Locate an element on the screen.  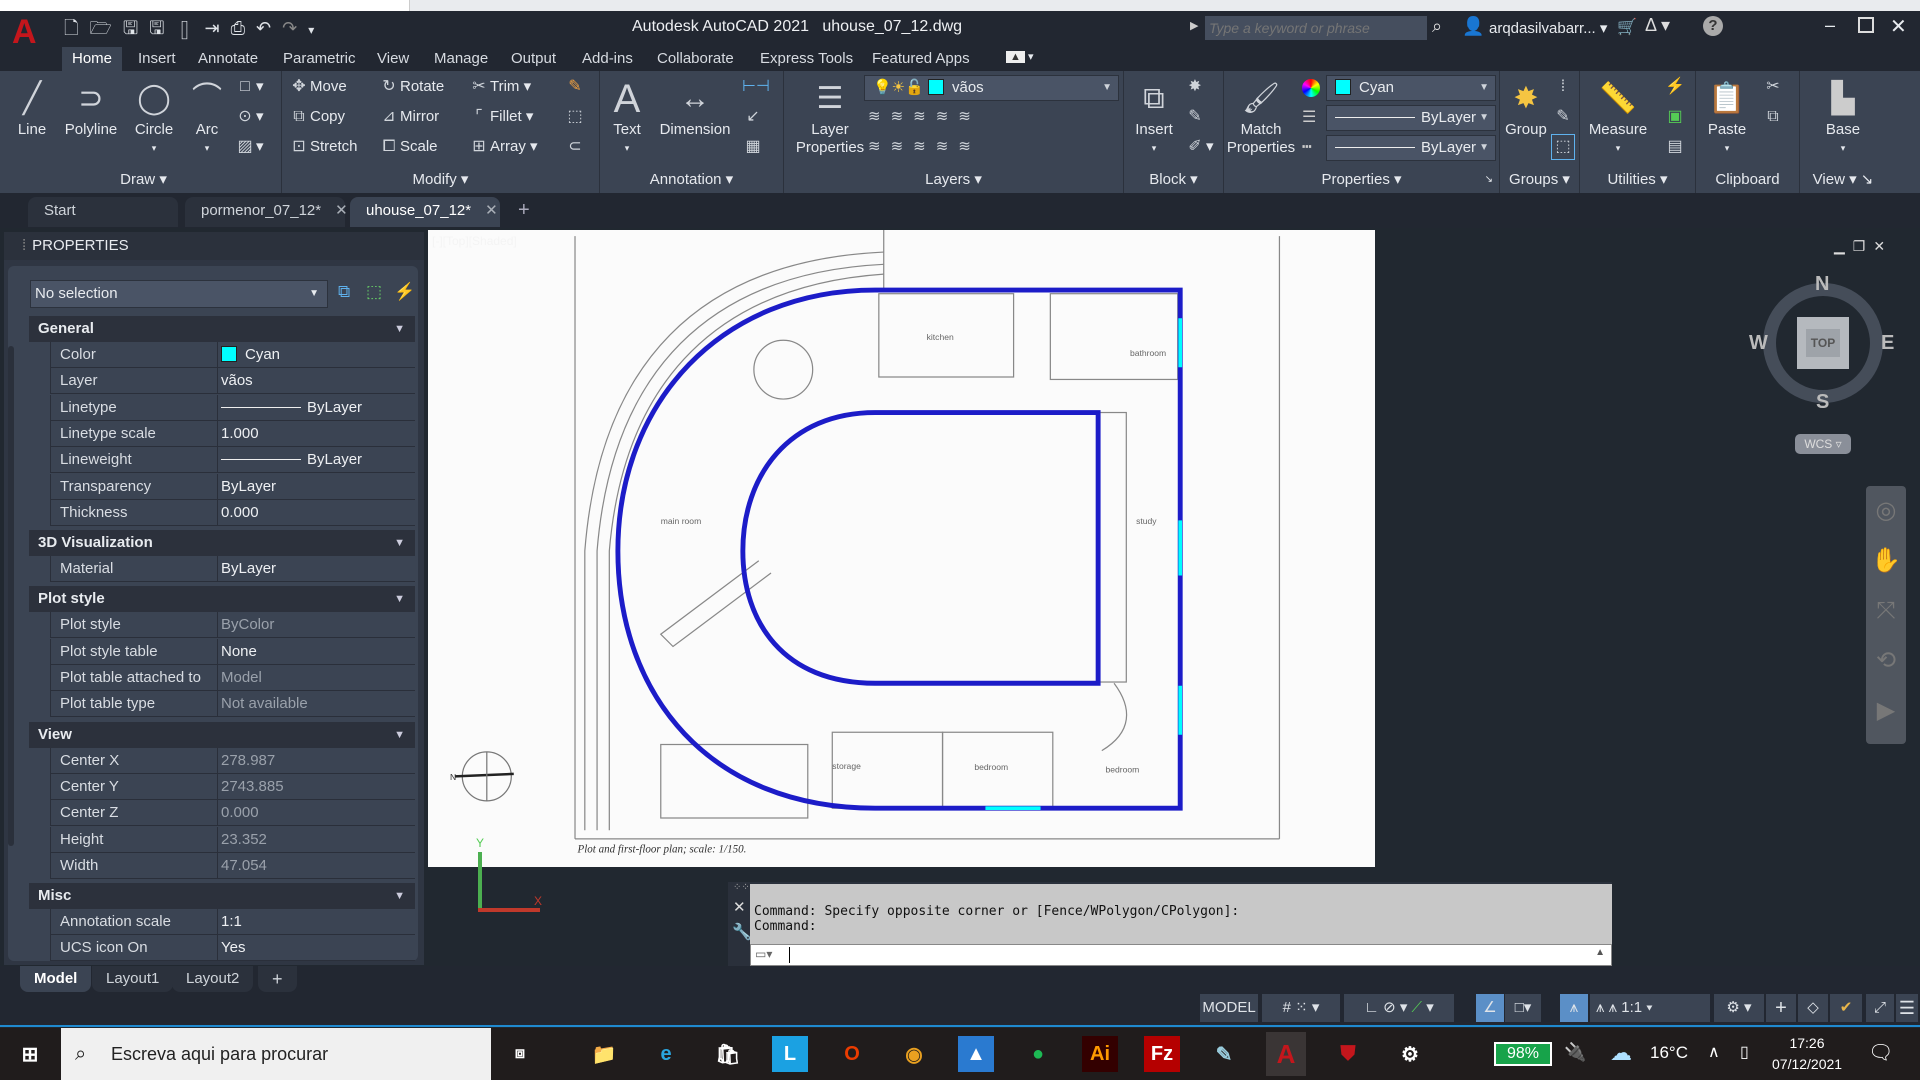
web-mobile-icon: ▯ is located at coordinates (190, 28).